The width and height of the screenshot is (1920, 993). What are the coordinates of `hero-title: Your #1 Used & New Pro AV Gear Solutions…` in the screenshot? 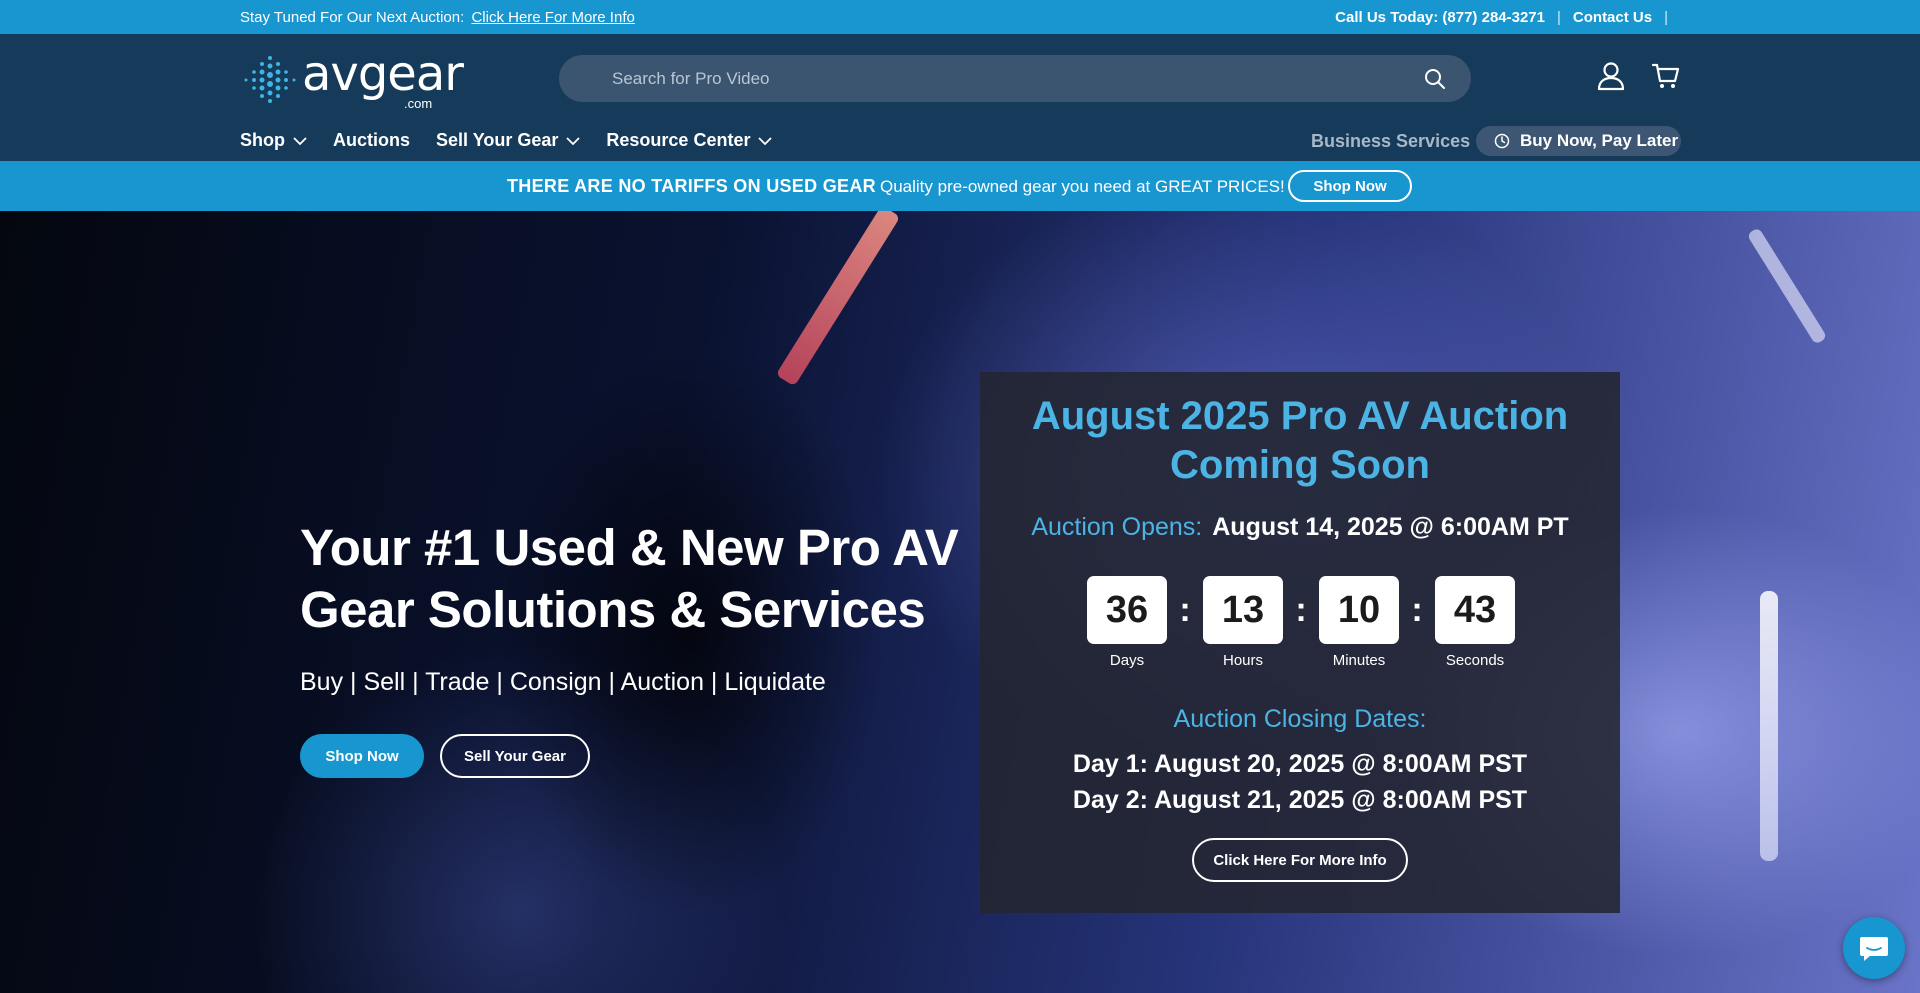 It's located at (629, 578).